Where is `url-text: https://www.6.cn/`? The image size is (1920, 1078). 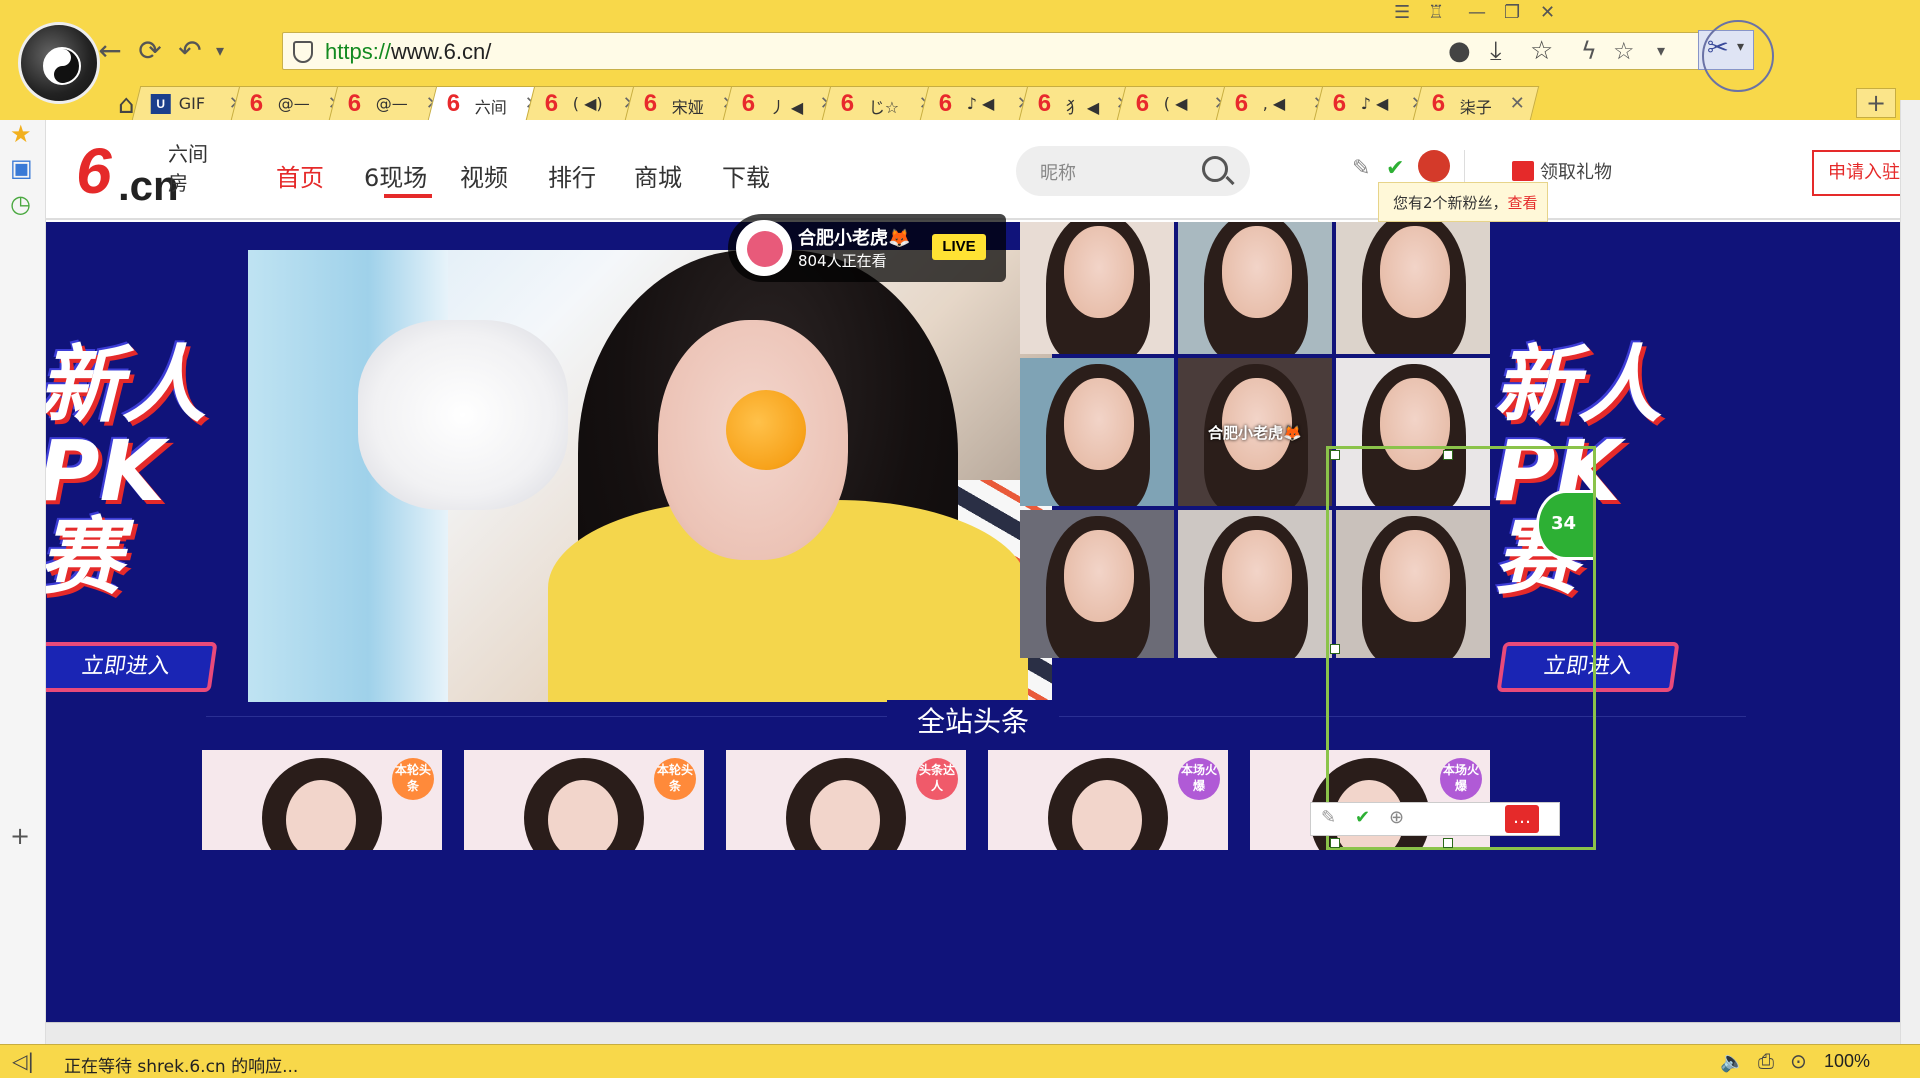
url-text: https://www.6.cn/ is located at coordinates (408, 52).